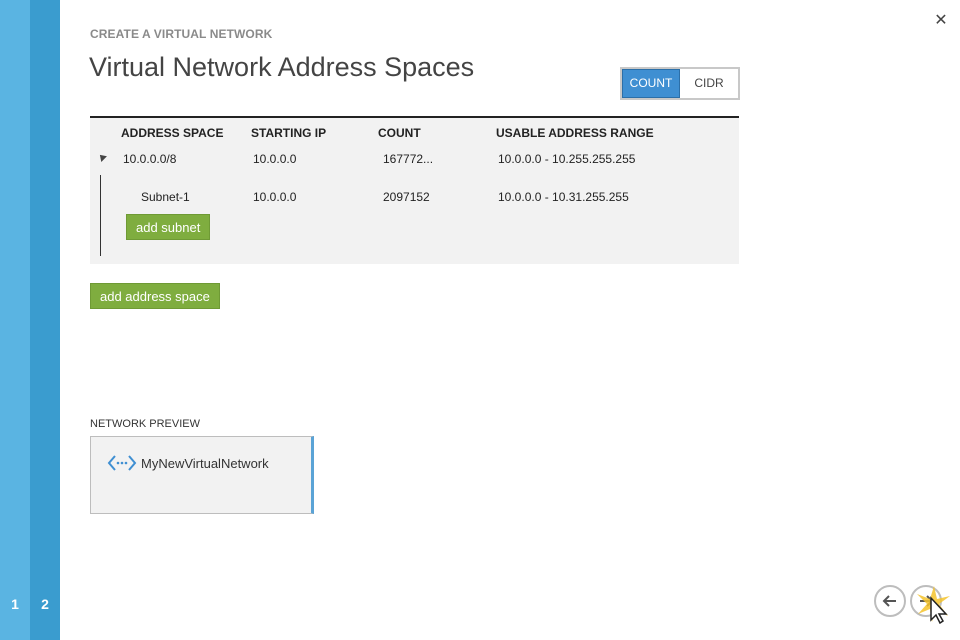  I want to click on add-address-space-button: add address space, so click(155, 296).